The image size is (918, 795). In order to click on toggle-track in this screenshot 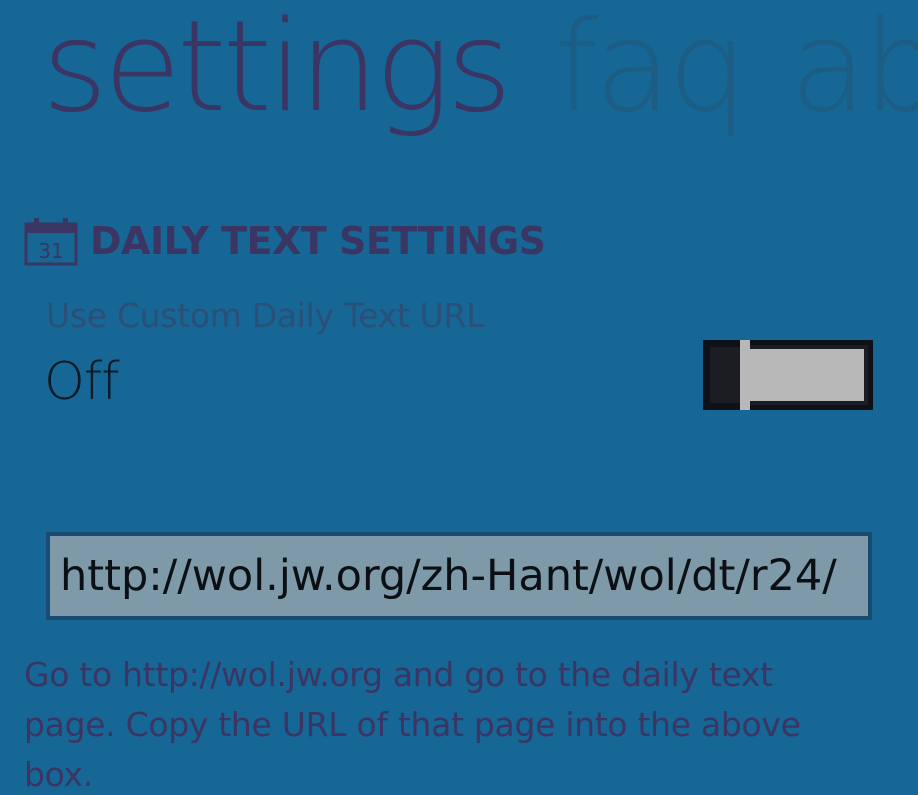, I will do `click(805, 375)`.